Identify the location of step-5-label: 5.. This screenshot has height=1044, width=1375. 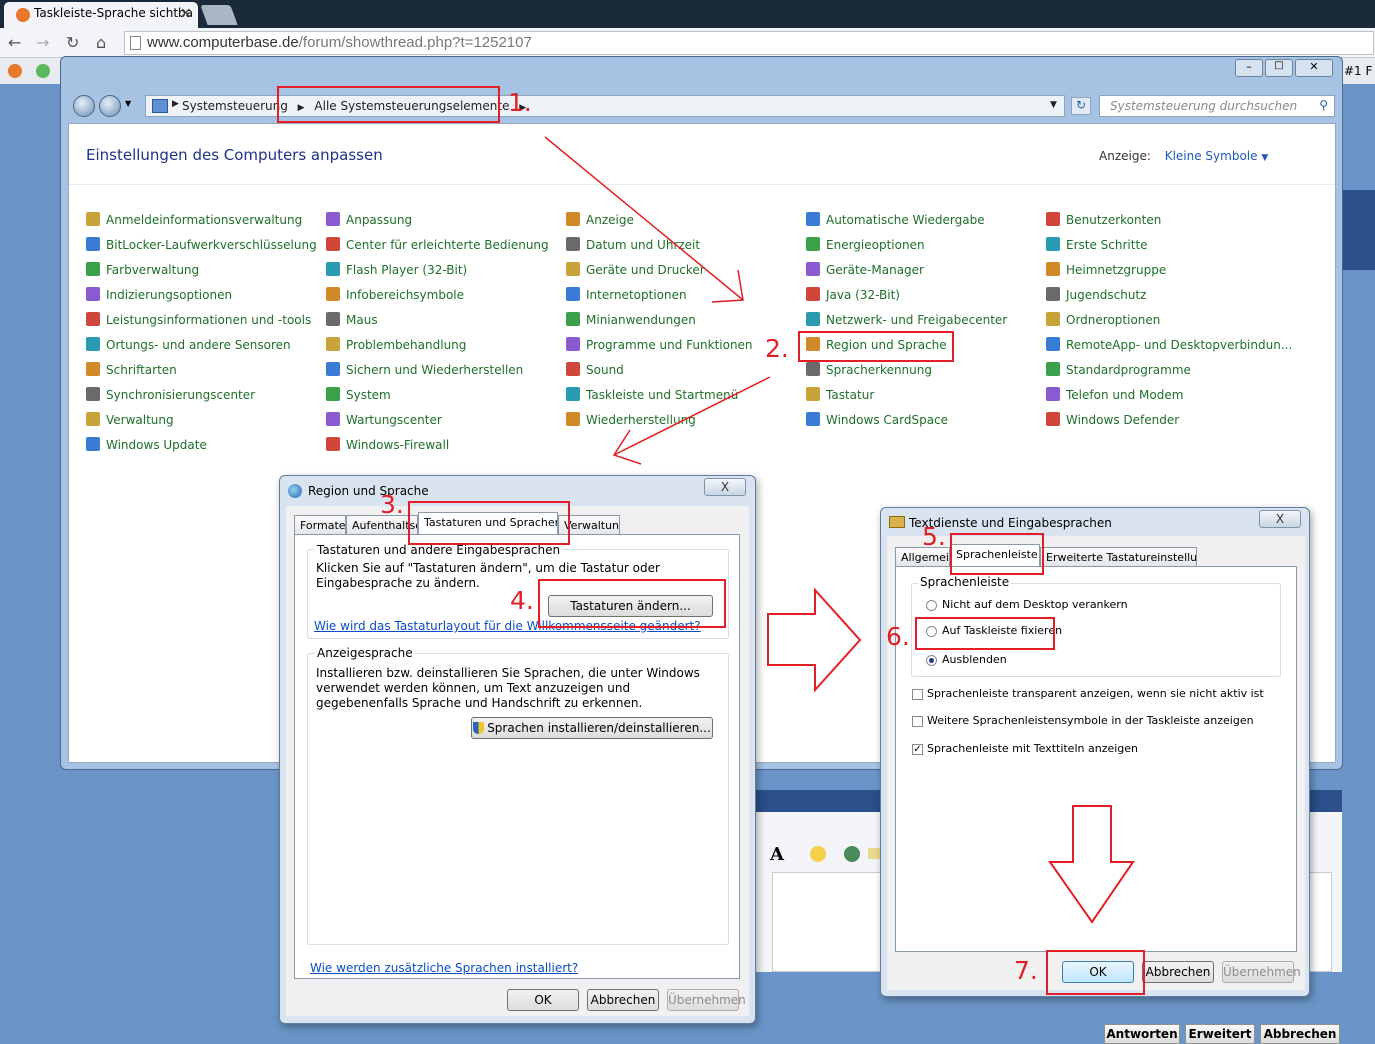
(934, 536).